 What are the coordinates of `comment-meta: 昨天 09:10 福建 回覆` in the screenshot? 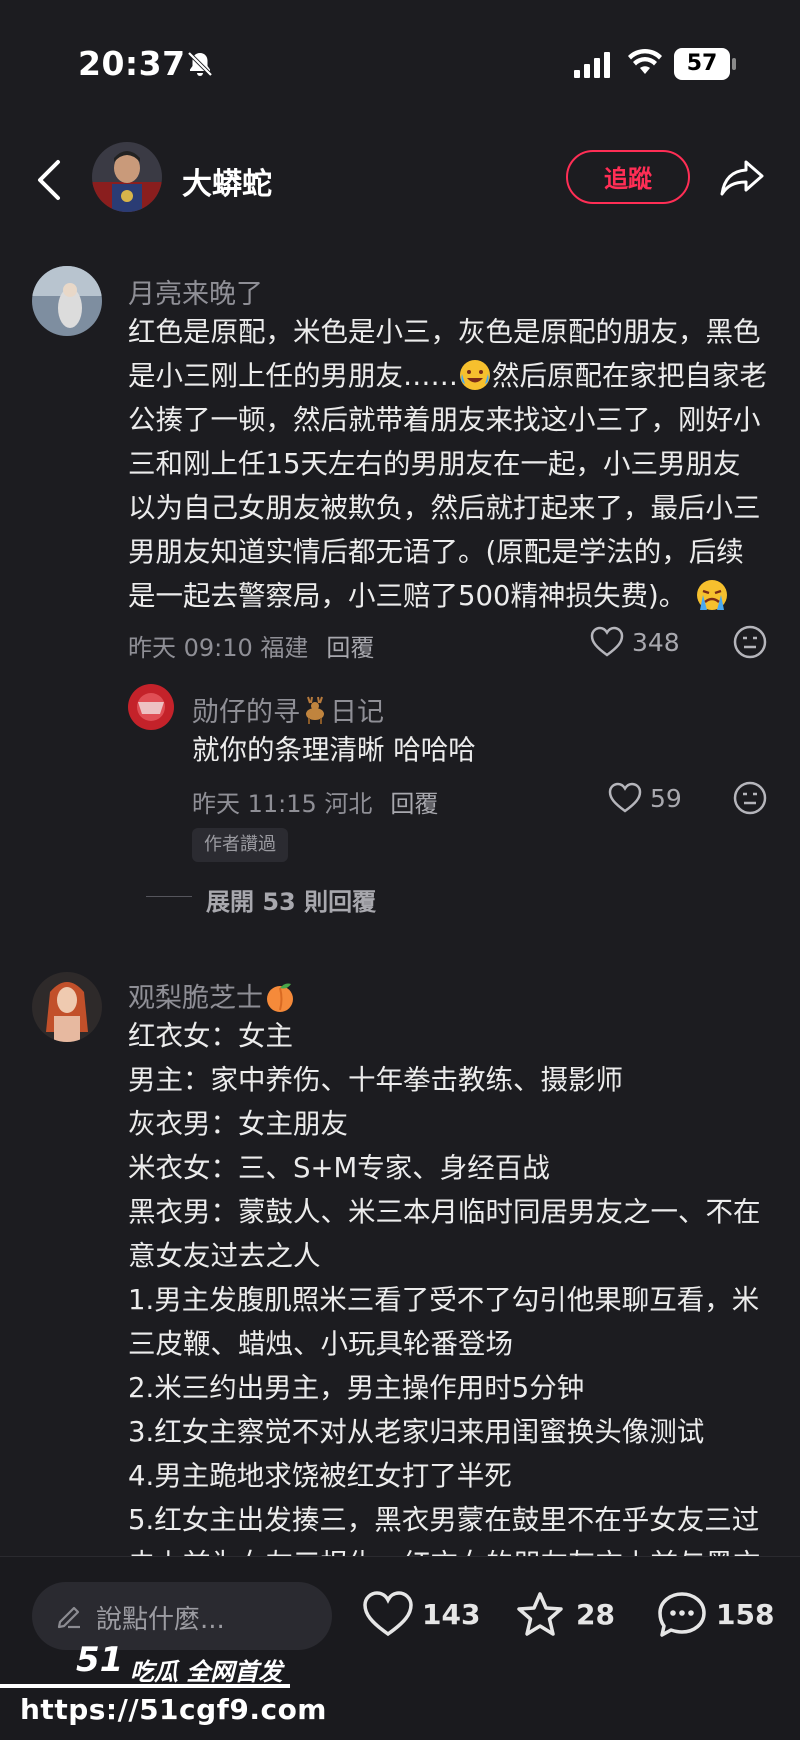 It's located at (251, 645).